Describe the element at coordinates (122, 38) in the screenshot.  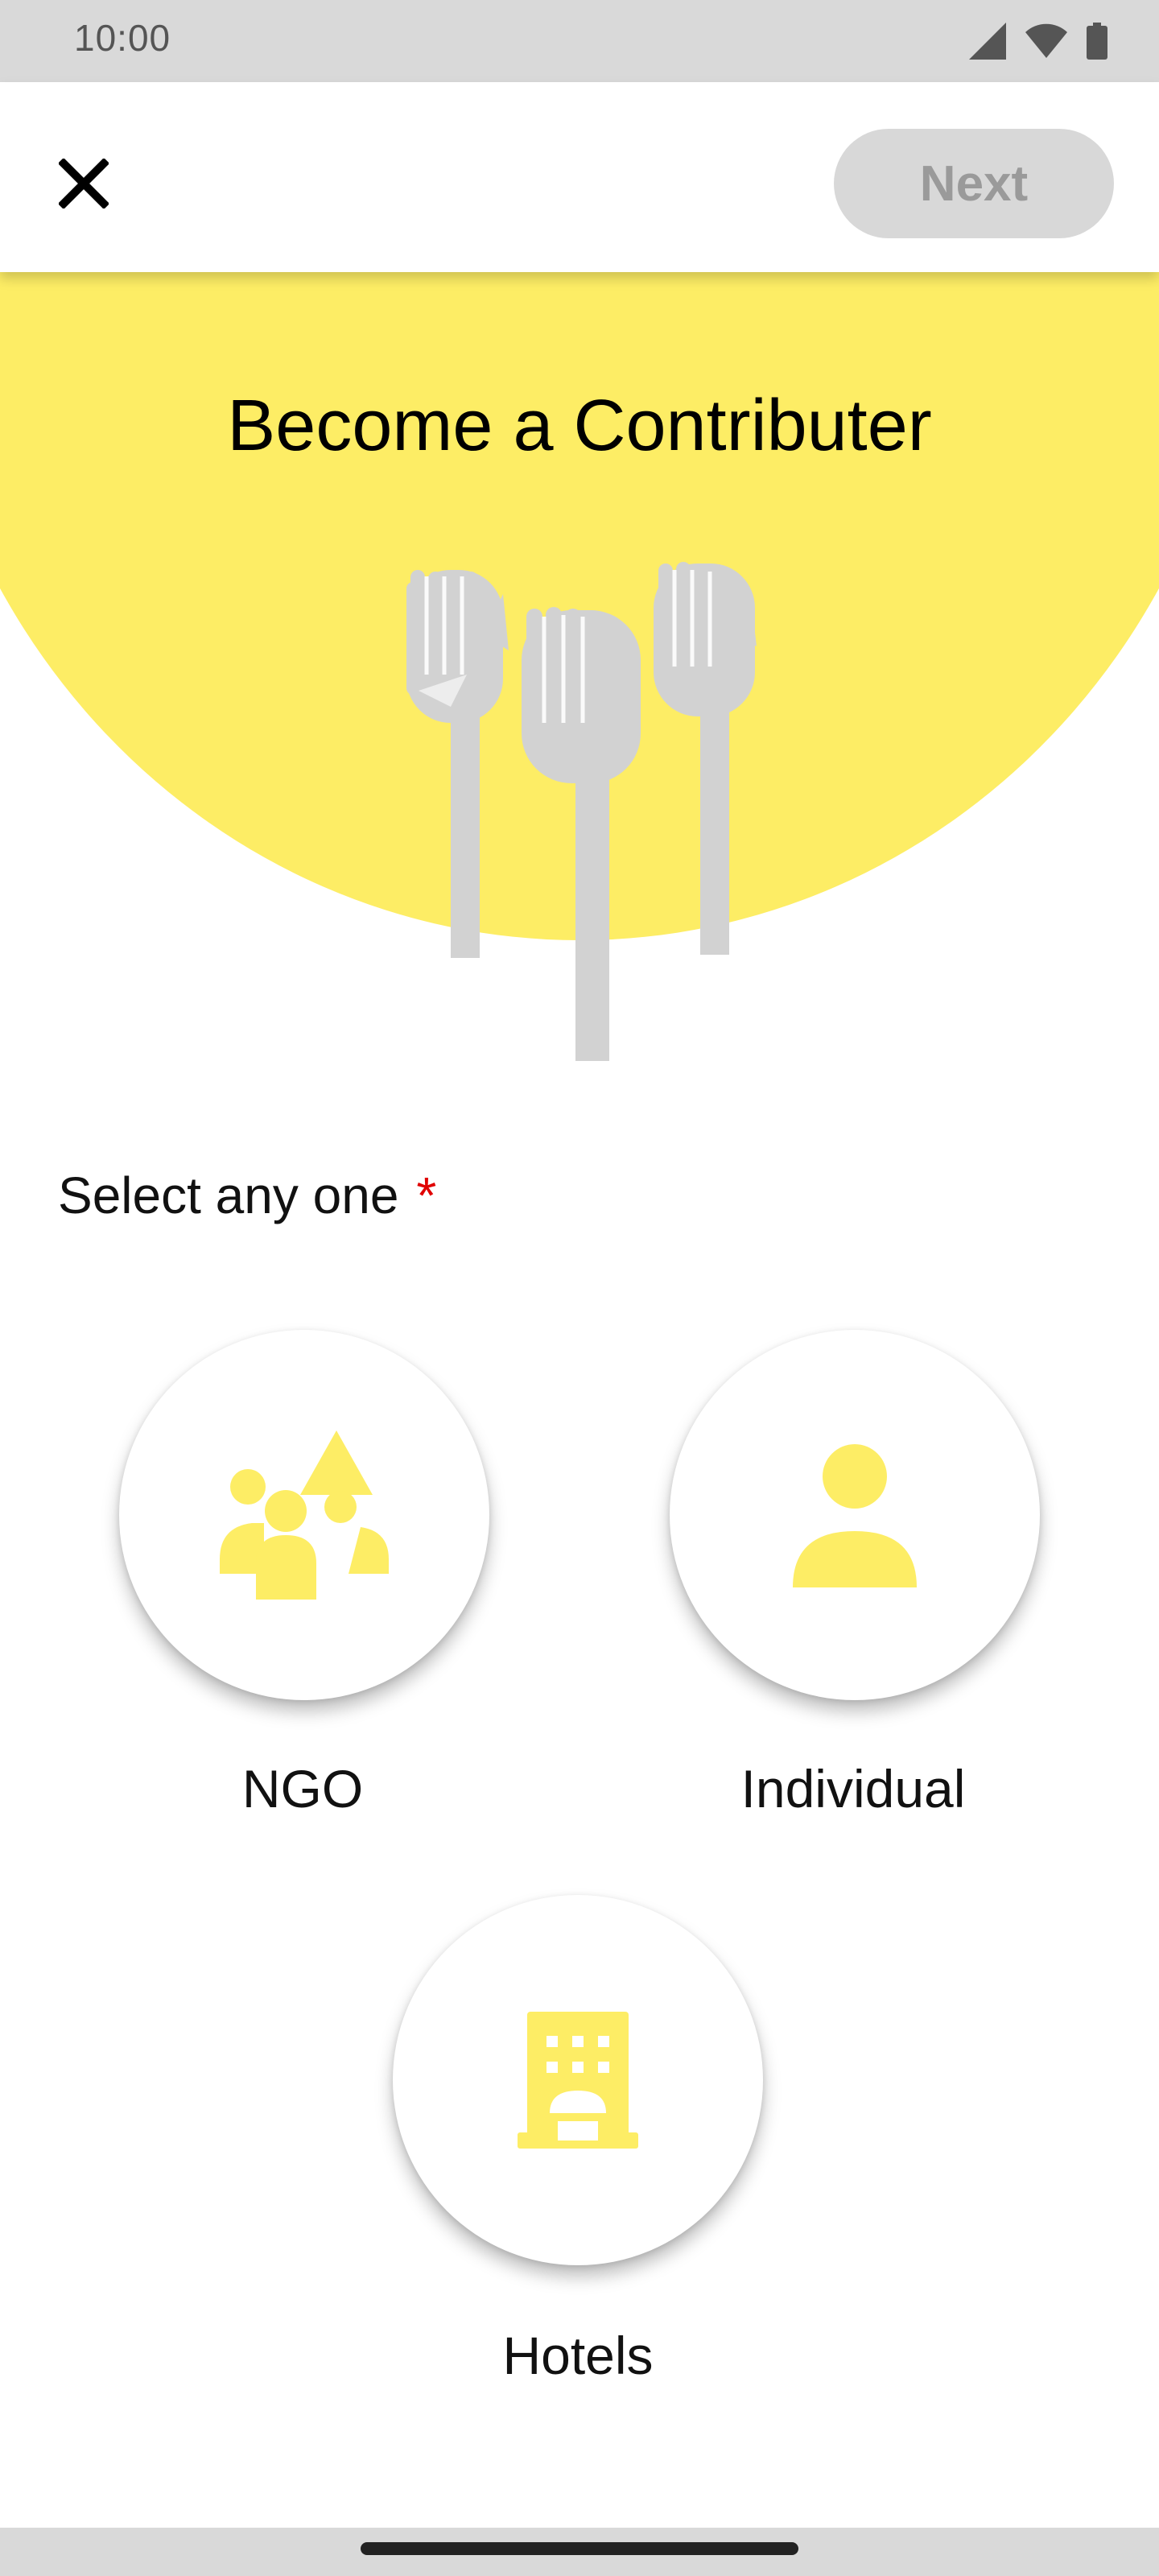
I see `status-time: 10:00` at that location.